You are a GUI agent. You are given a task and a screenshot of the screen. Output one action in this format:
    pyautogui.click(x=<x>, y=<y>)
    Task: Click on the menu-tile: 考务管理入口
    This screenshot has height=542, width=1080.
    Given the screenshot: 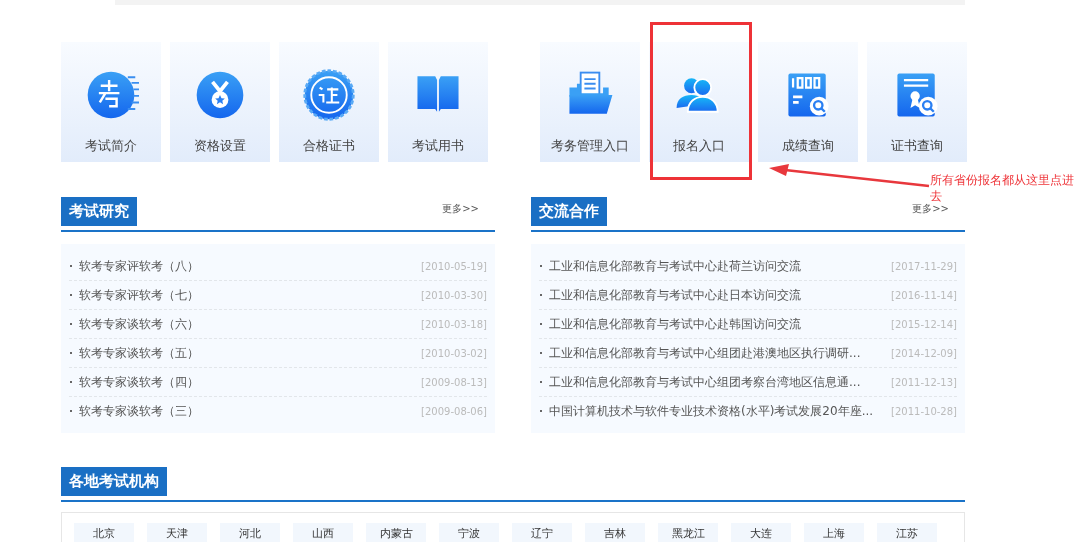 What is the action you would take?
    pyautogui.click(x=590, y=102)
    